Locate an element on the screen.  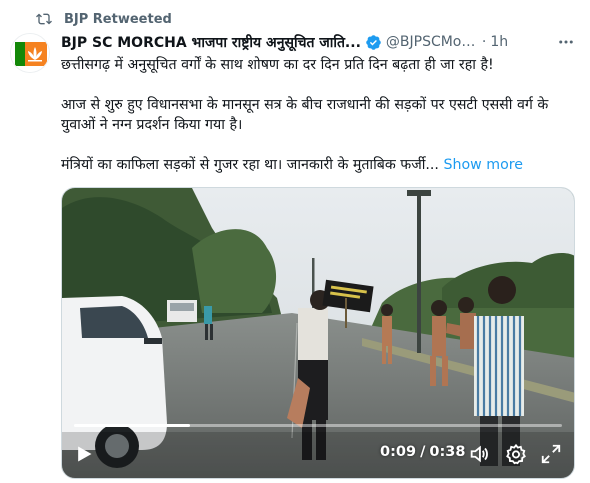
video-duration: 0:38 is located at coordinates (447, 452).